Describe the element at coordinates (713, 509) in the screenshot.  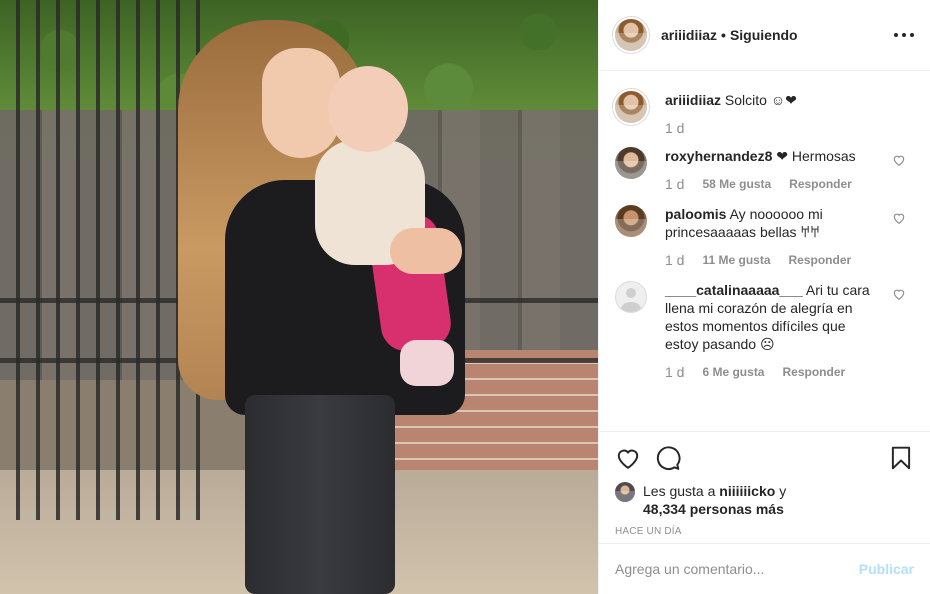
I see `likes-count-link: 48,334 personas más` at that location.